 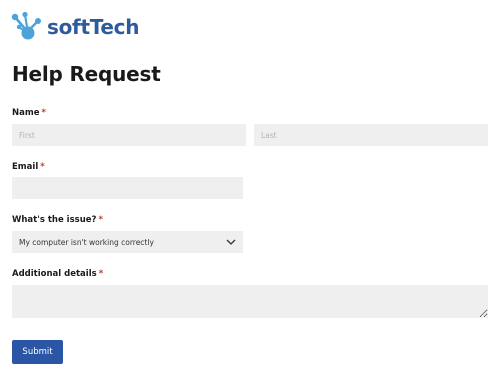 What do you see at coordinates (54, 220) in the screenshot?
I see `issue-label-text: What's the issue?` at bounding box center [54, 220].